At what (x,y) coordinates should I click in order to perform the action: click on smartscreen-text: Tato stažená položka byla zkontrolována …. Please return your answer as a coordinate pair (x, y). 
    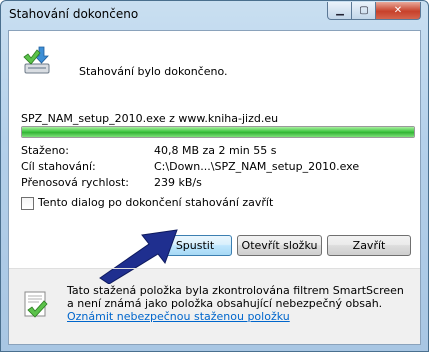
    Looking at the image, I should click on (235, 297).